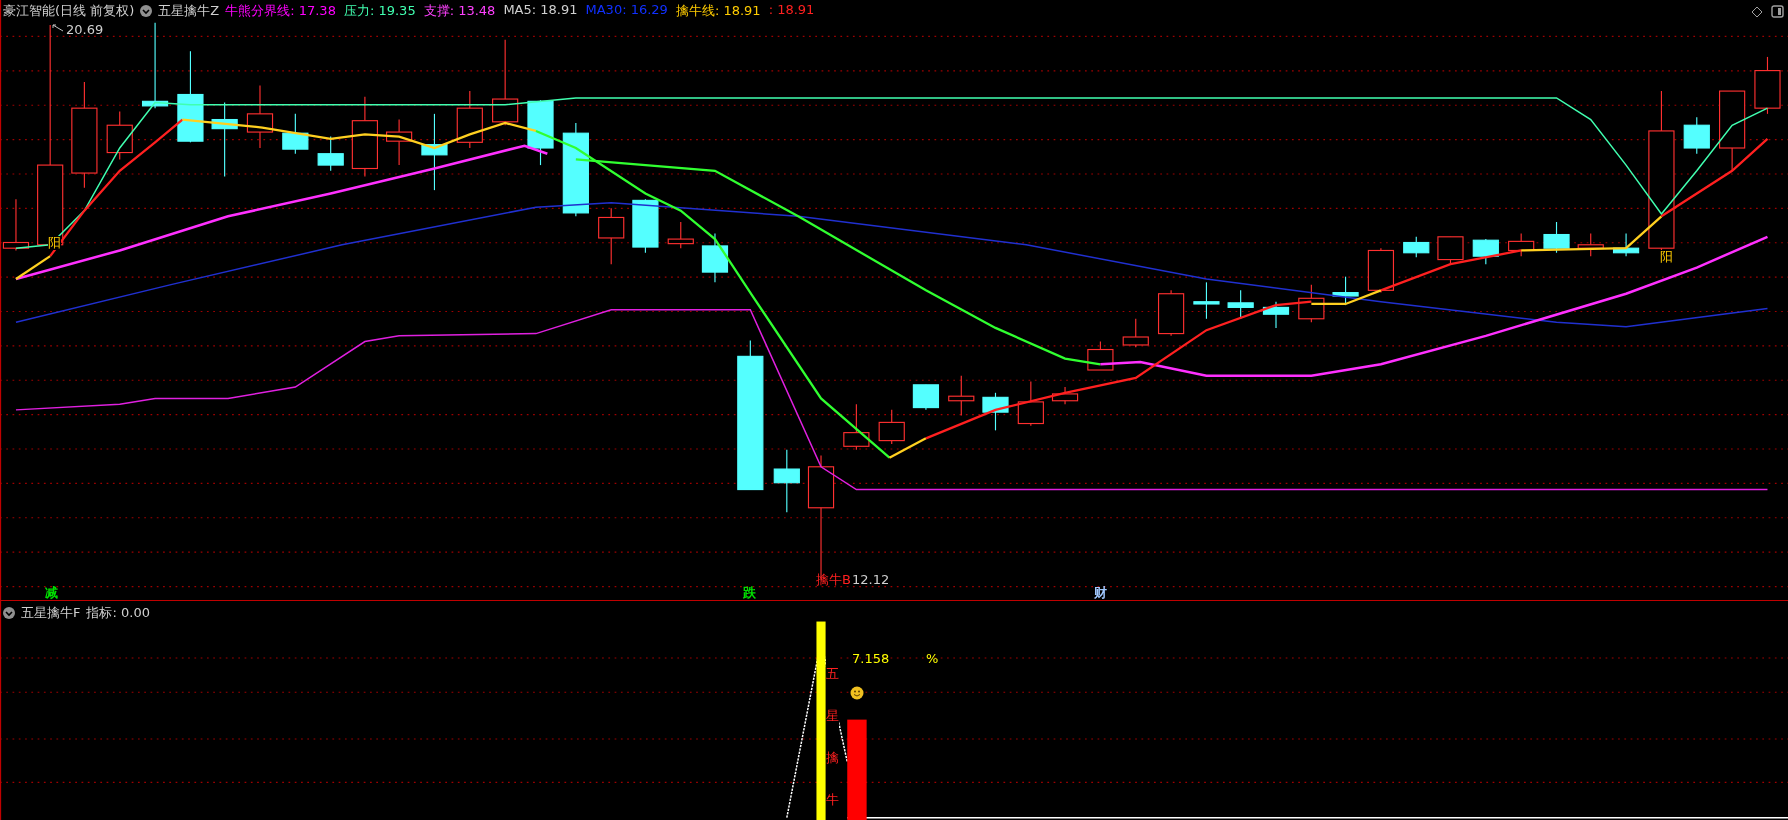 The height and width of the screenshot is (820, 1788). Describe the element at coordinates (791, 10) in the screenshot. I see `legend-value: : 18.91` at that location.